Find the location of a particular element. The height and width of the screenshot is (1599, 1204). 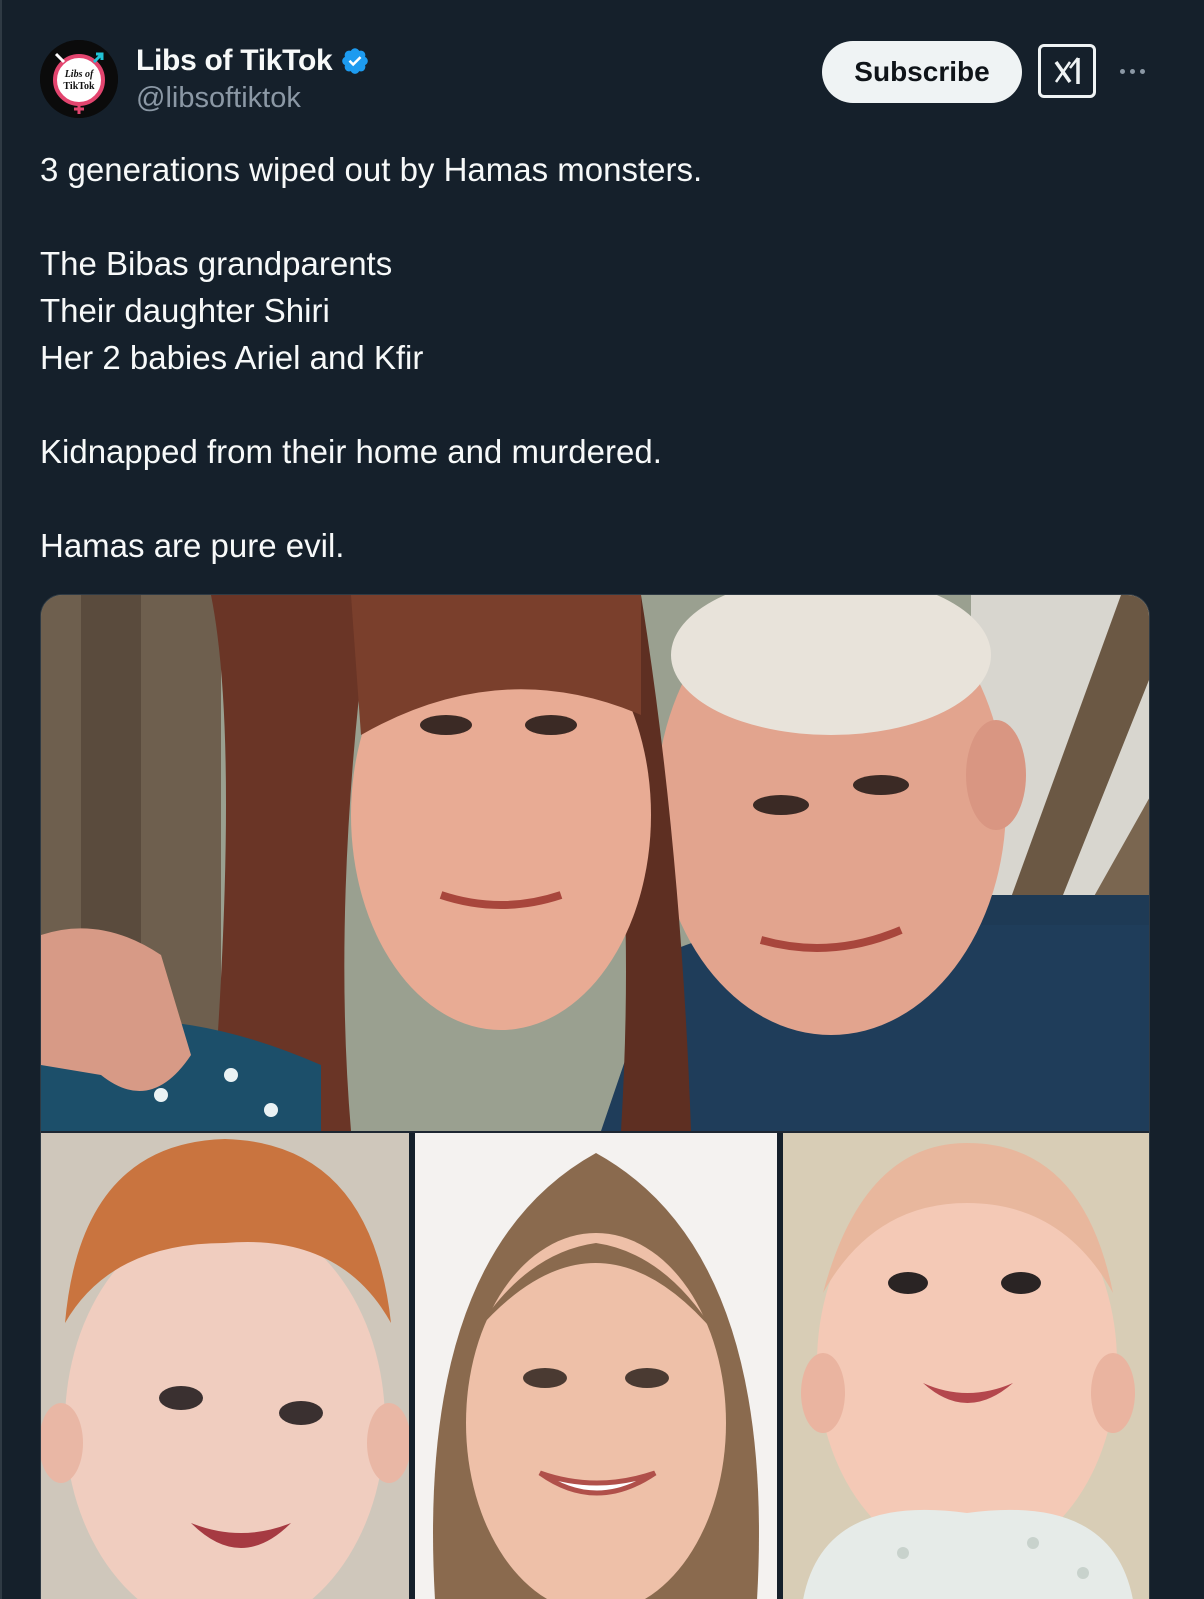

woman-photo is located at coordinates (596, 1366).